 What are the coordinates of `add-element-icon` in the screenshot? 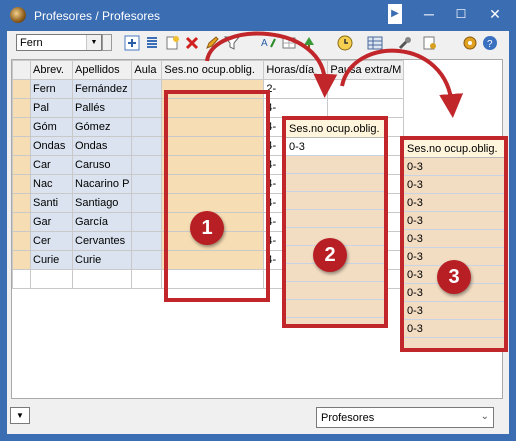 It's located at (132, 43).